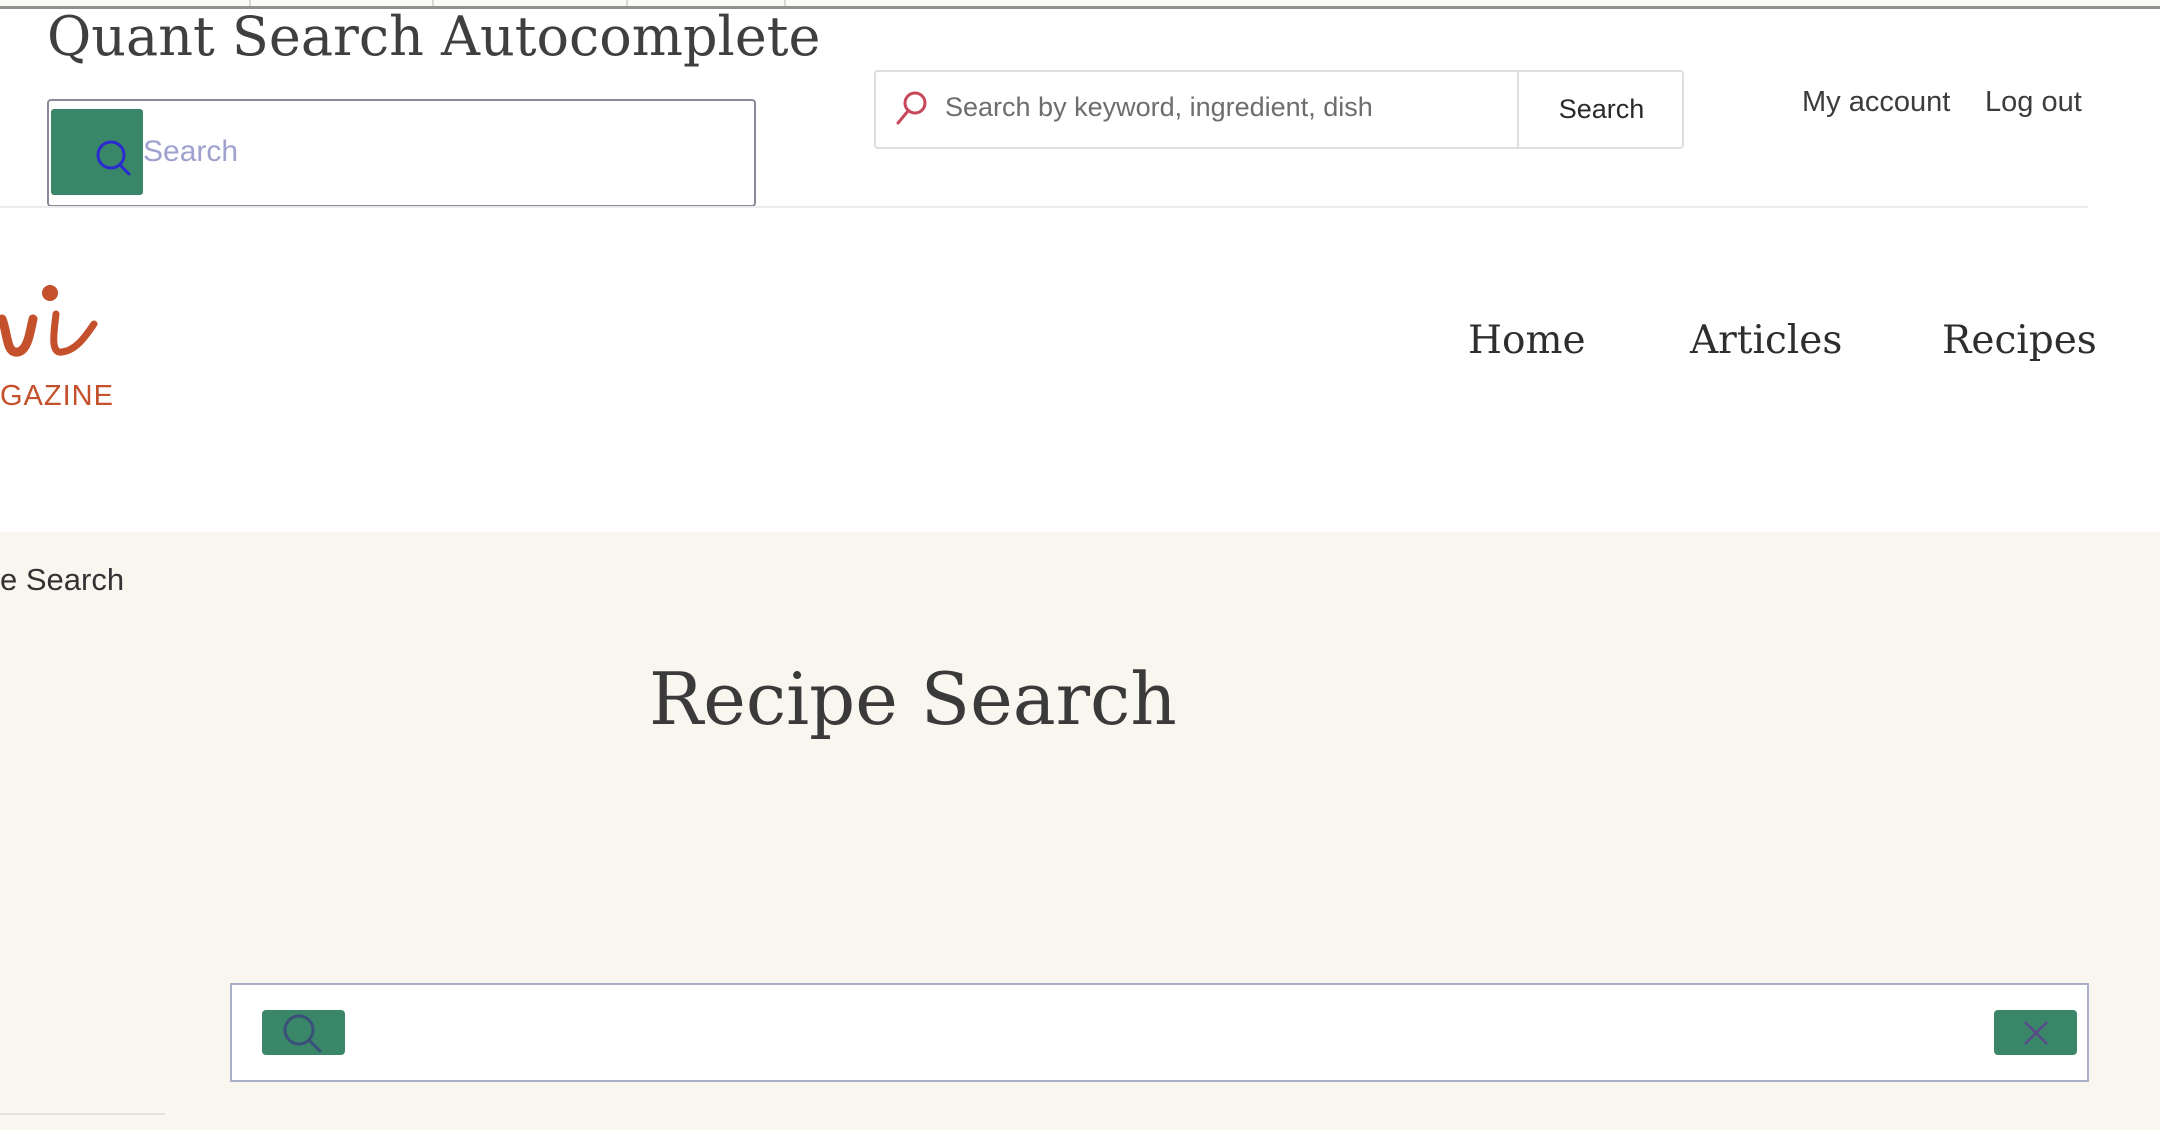  What do you see at coordinates (1527, 340) in the screenshot?
I see `nav-home: Home` at bounding box center [1527, 340].